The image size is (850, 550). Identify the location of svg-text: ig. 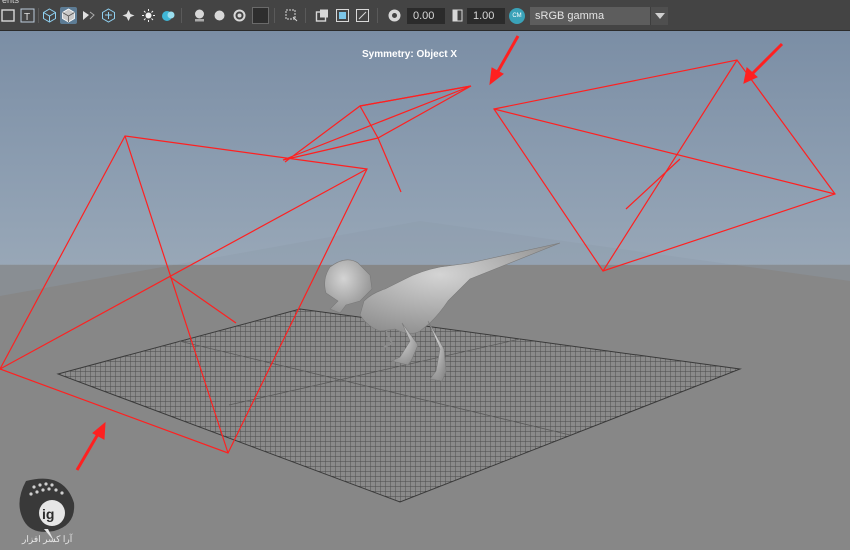
(48, 514).